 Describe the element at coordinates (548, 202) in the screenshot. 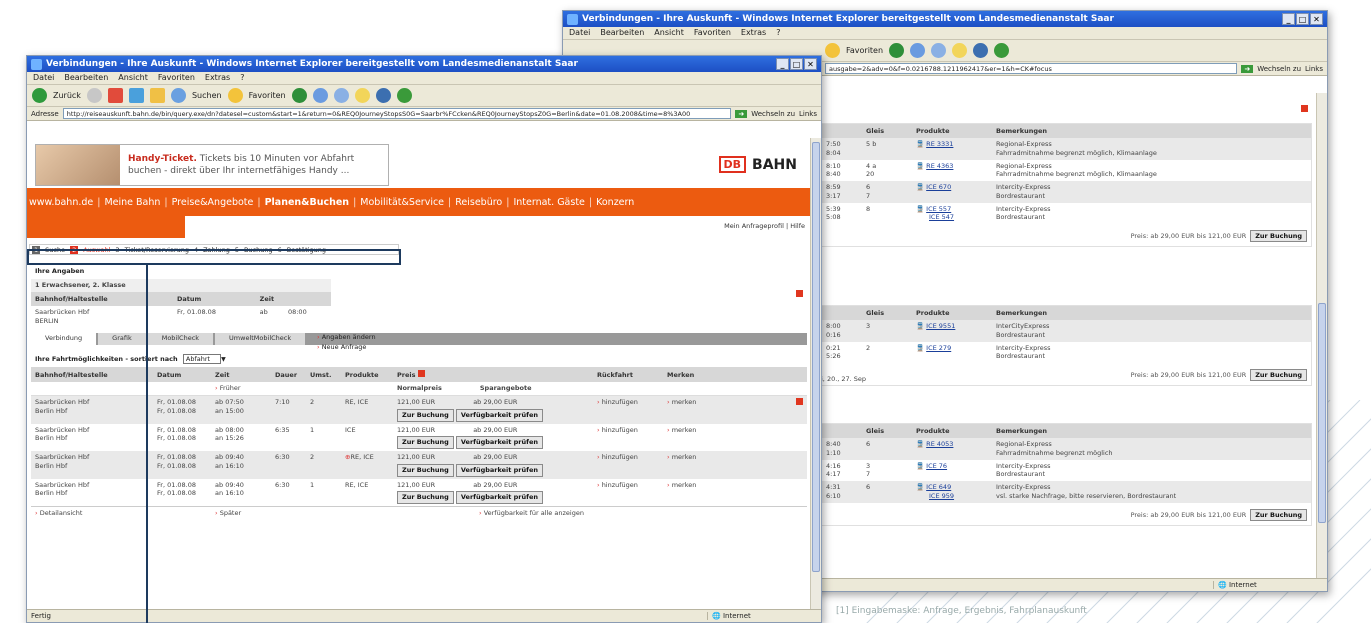

I see `nav-internat: Internat. Gäste` at that location.